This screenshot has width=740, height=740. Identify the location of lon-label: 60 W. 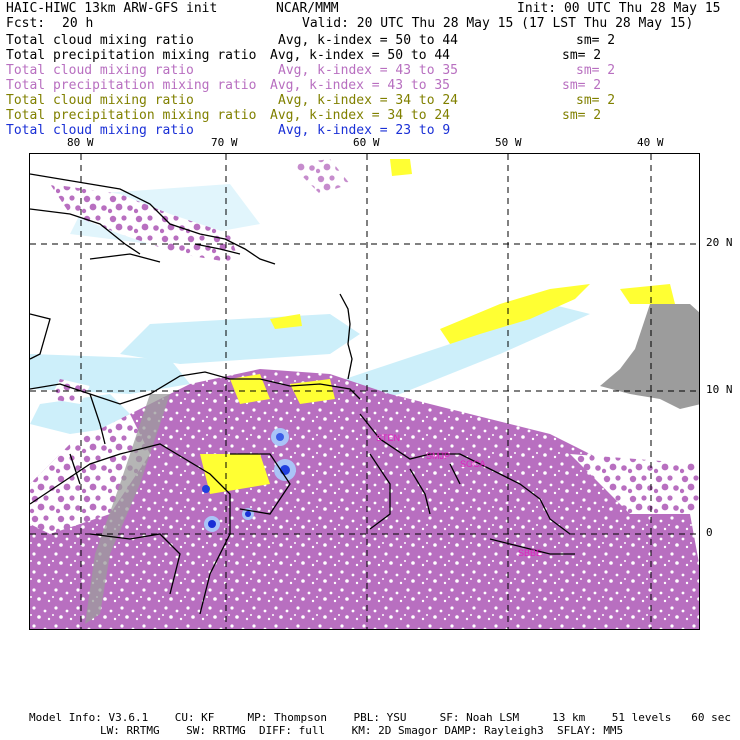
(366, 142).